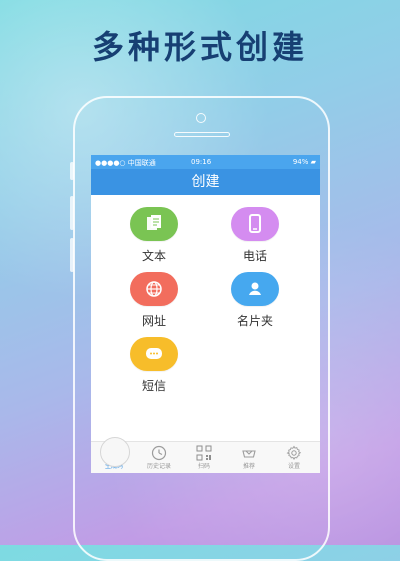 The width and height of the screenshot is (400, 561). What do you see at coordinates (294, 453) in the screenshot?
I see `gear-icon` at bounding box center [294, 453].